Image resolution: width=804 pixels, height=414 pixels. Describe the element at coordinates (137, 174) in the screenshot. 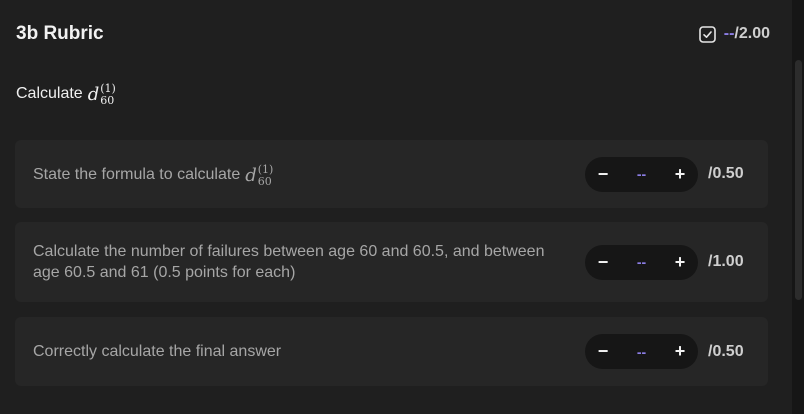

I see `rubric-item-label: State the formula to calculate` at that location.